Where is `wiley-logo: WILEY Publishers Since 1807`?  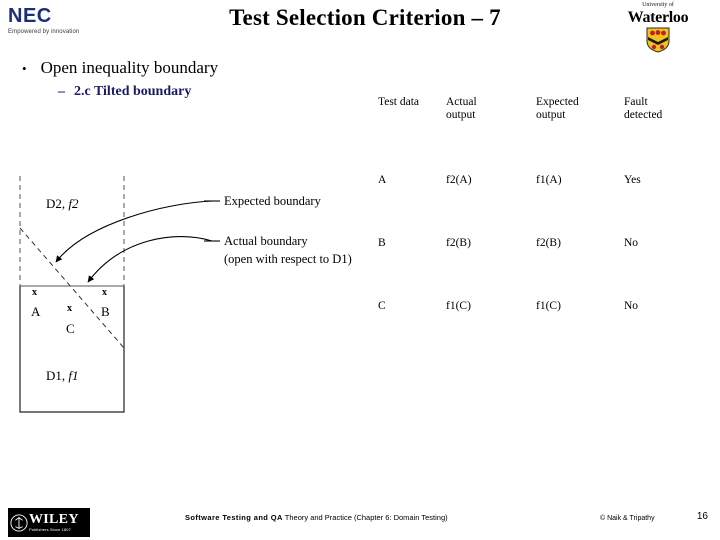 wiley-logo: WILEY Publishers Since 1807 is located at coordinates (49, 522).